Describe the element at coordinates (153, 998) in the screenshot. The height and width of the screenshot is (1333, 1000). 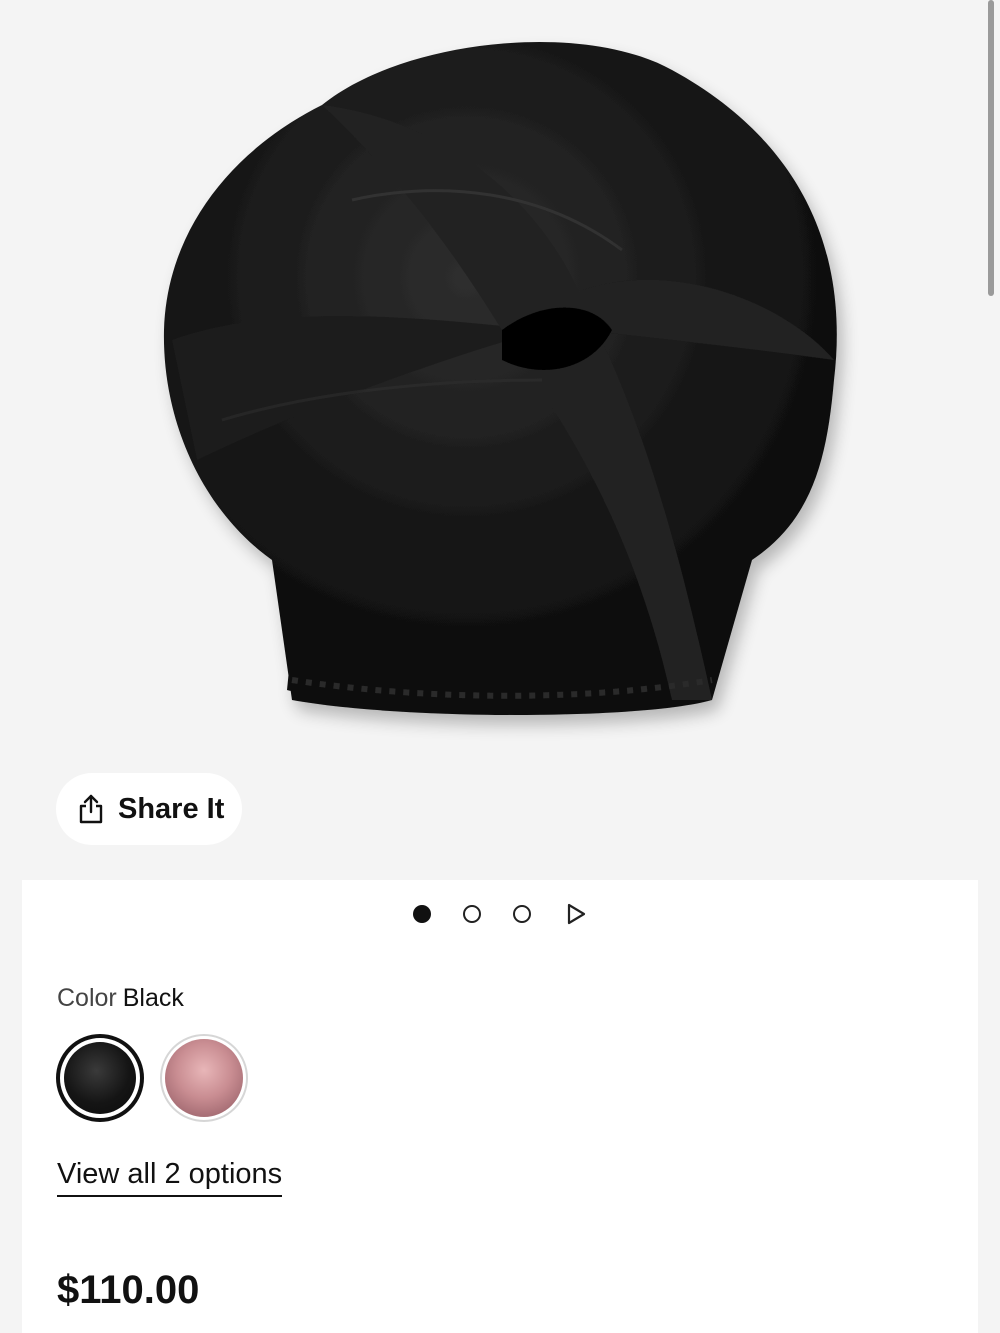
I see `color-value: Black` at that location.